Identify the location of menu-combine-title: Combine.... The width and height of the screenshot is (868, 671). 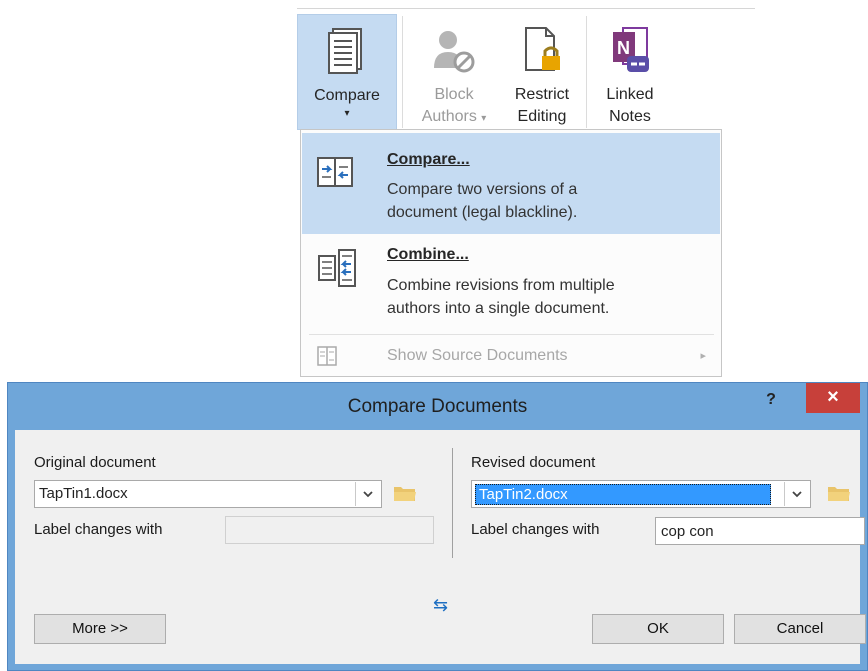
(428, 254).